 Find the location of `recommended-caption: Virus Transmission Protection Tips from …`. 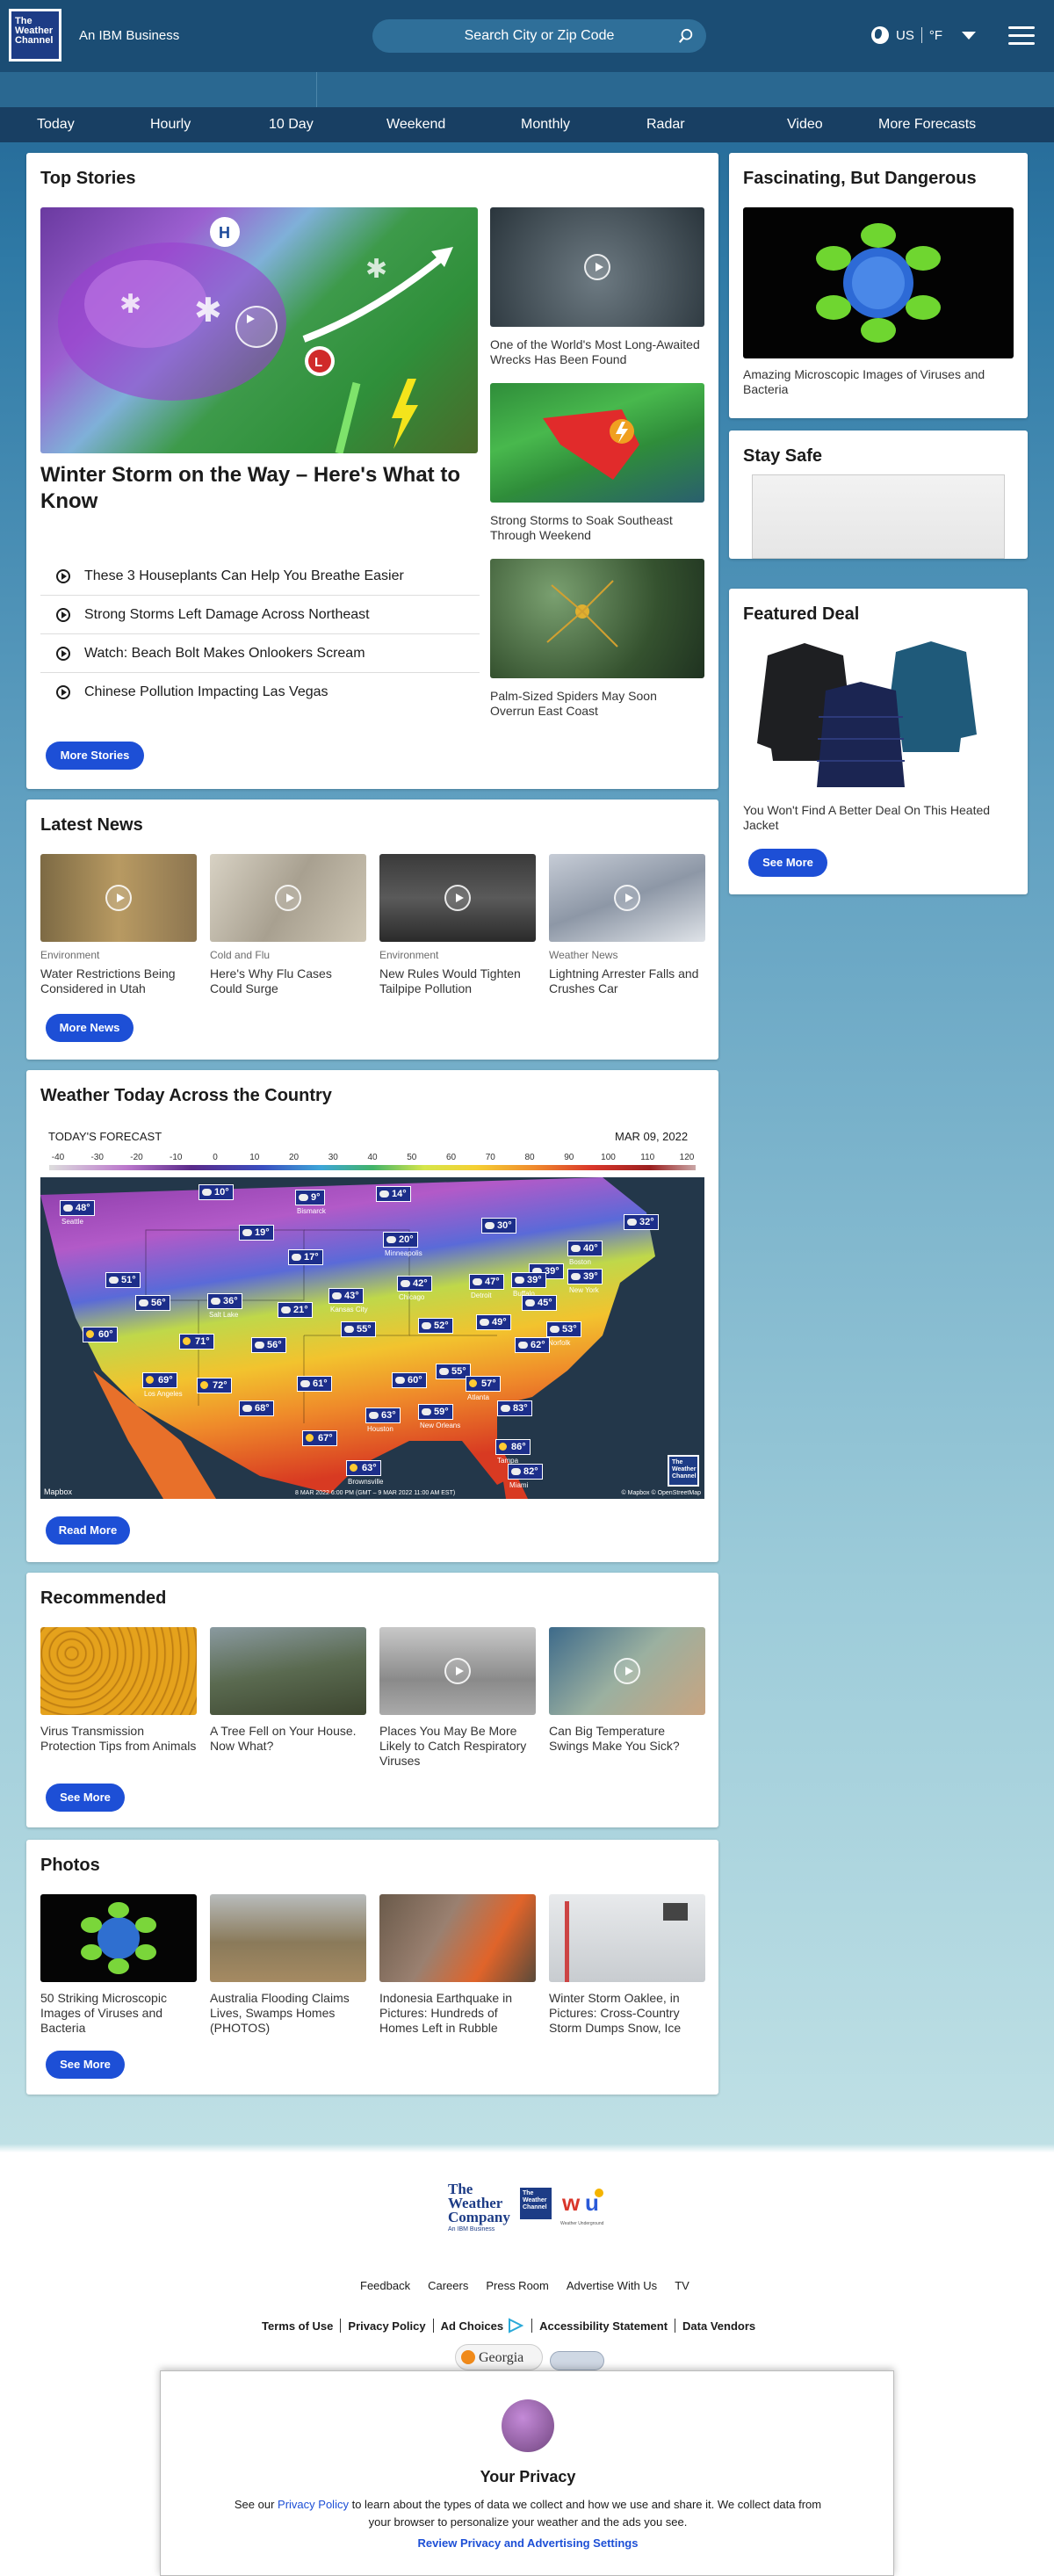

recommended-caption: Virus Transmission Protection Tips from … is located at coordinates (118, 1739).